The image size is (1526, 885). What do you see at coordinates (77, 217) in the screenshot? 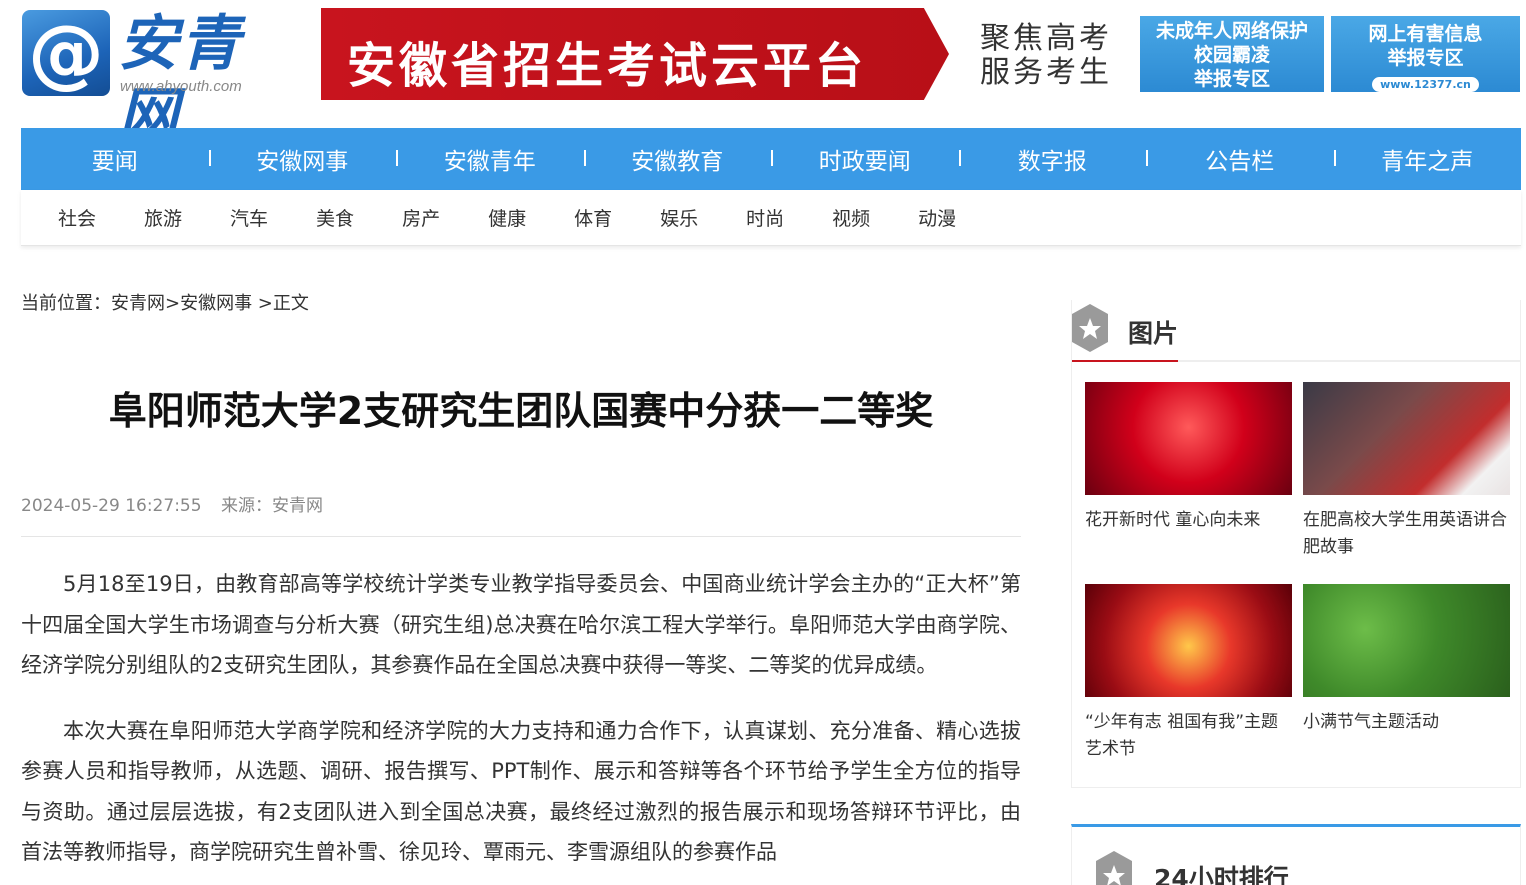
I see `sub-nav-item: 社会` at bounding box center [77, 217].